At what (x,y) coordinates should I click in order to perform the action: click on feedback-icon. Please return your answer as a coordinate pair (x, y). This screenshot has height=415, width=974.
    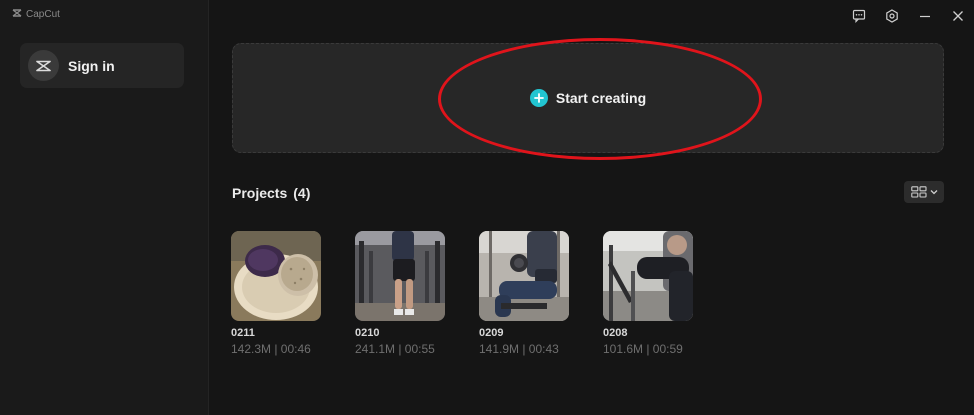
    Looking at the image, I should click on (858, 16).